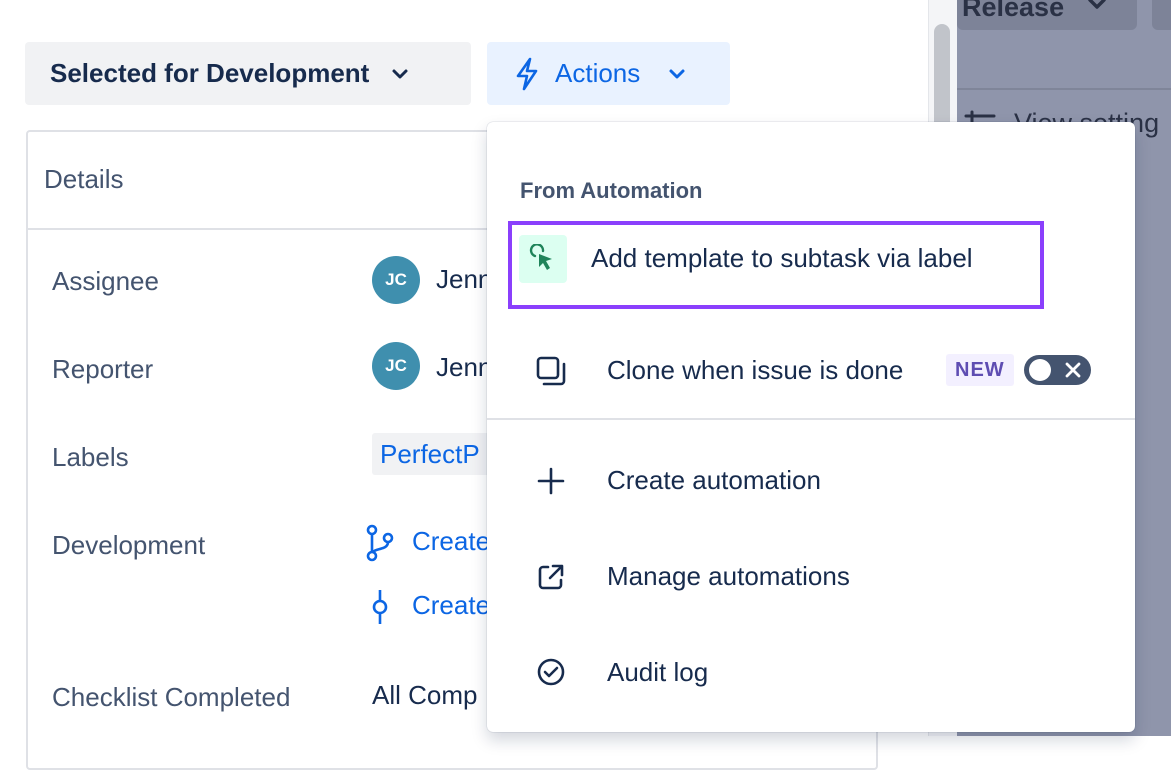  Describe the element at coordinates (129, 545) in the screenshot. I see `development-label: Development` at that location.